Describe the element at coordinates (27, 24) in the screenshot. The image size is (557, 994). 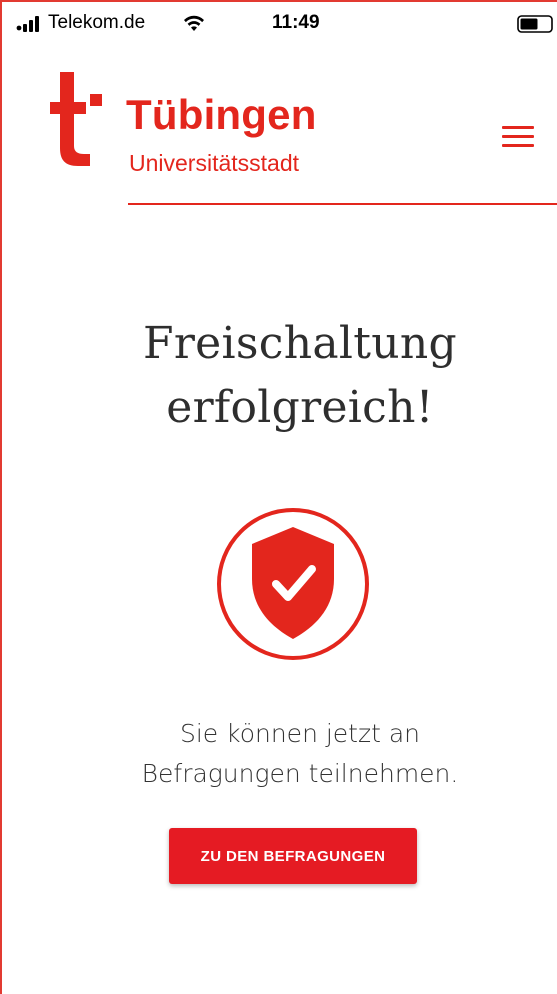
I see `signal-bars-icon` at that location.